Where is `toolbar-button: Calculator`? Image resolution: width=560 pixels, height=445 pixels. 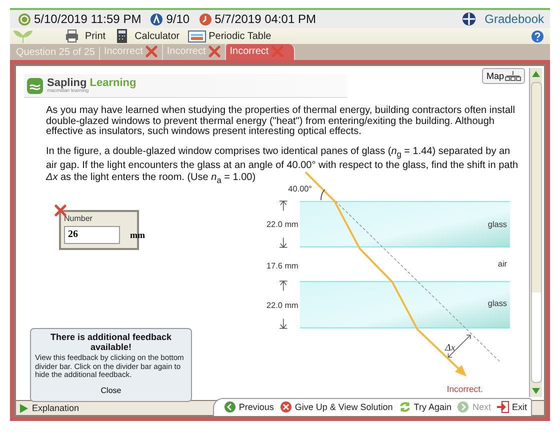 toolbar-button: Calculator is located at coordinates (147, 36).